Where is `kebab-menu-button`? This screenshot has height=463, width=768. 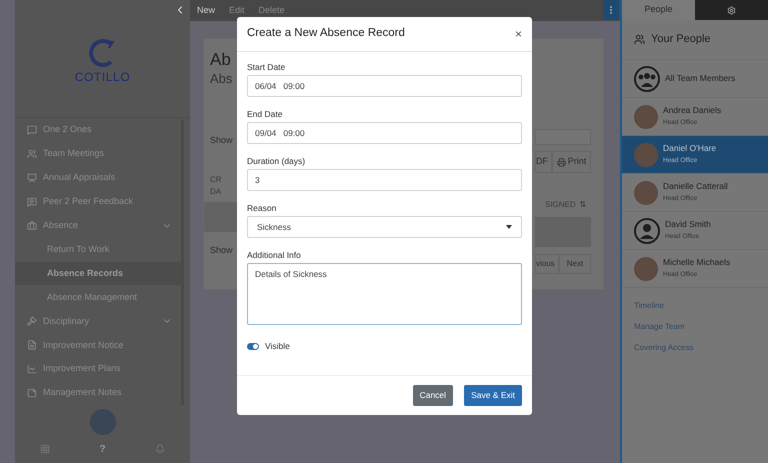
kebab-menu-button is located at coordinates (611, 10).